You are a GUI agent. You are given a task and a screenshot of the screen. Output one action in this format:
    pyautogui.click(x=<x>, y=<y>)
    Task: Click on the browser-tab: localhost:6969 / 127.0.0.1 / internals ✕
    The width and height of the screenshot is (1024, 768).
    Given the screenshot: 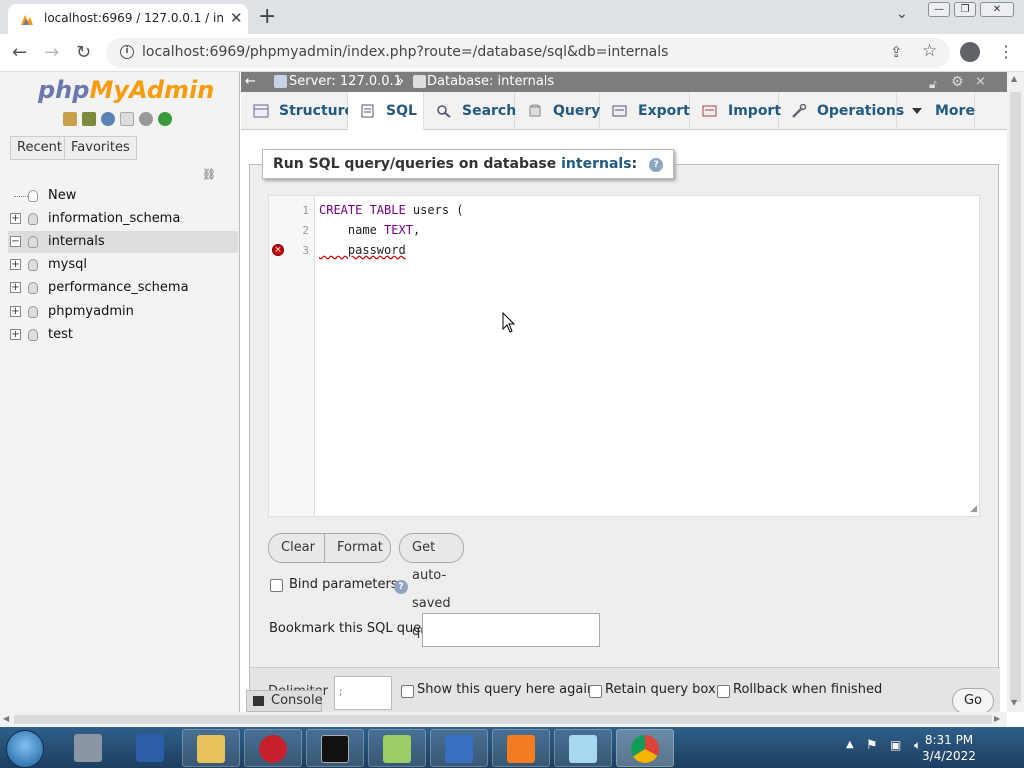 What is the action you would take?
    pyautogui.click(x=128, y=19)
    